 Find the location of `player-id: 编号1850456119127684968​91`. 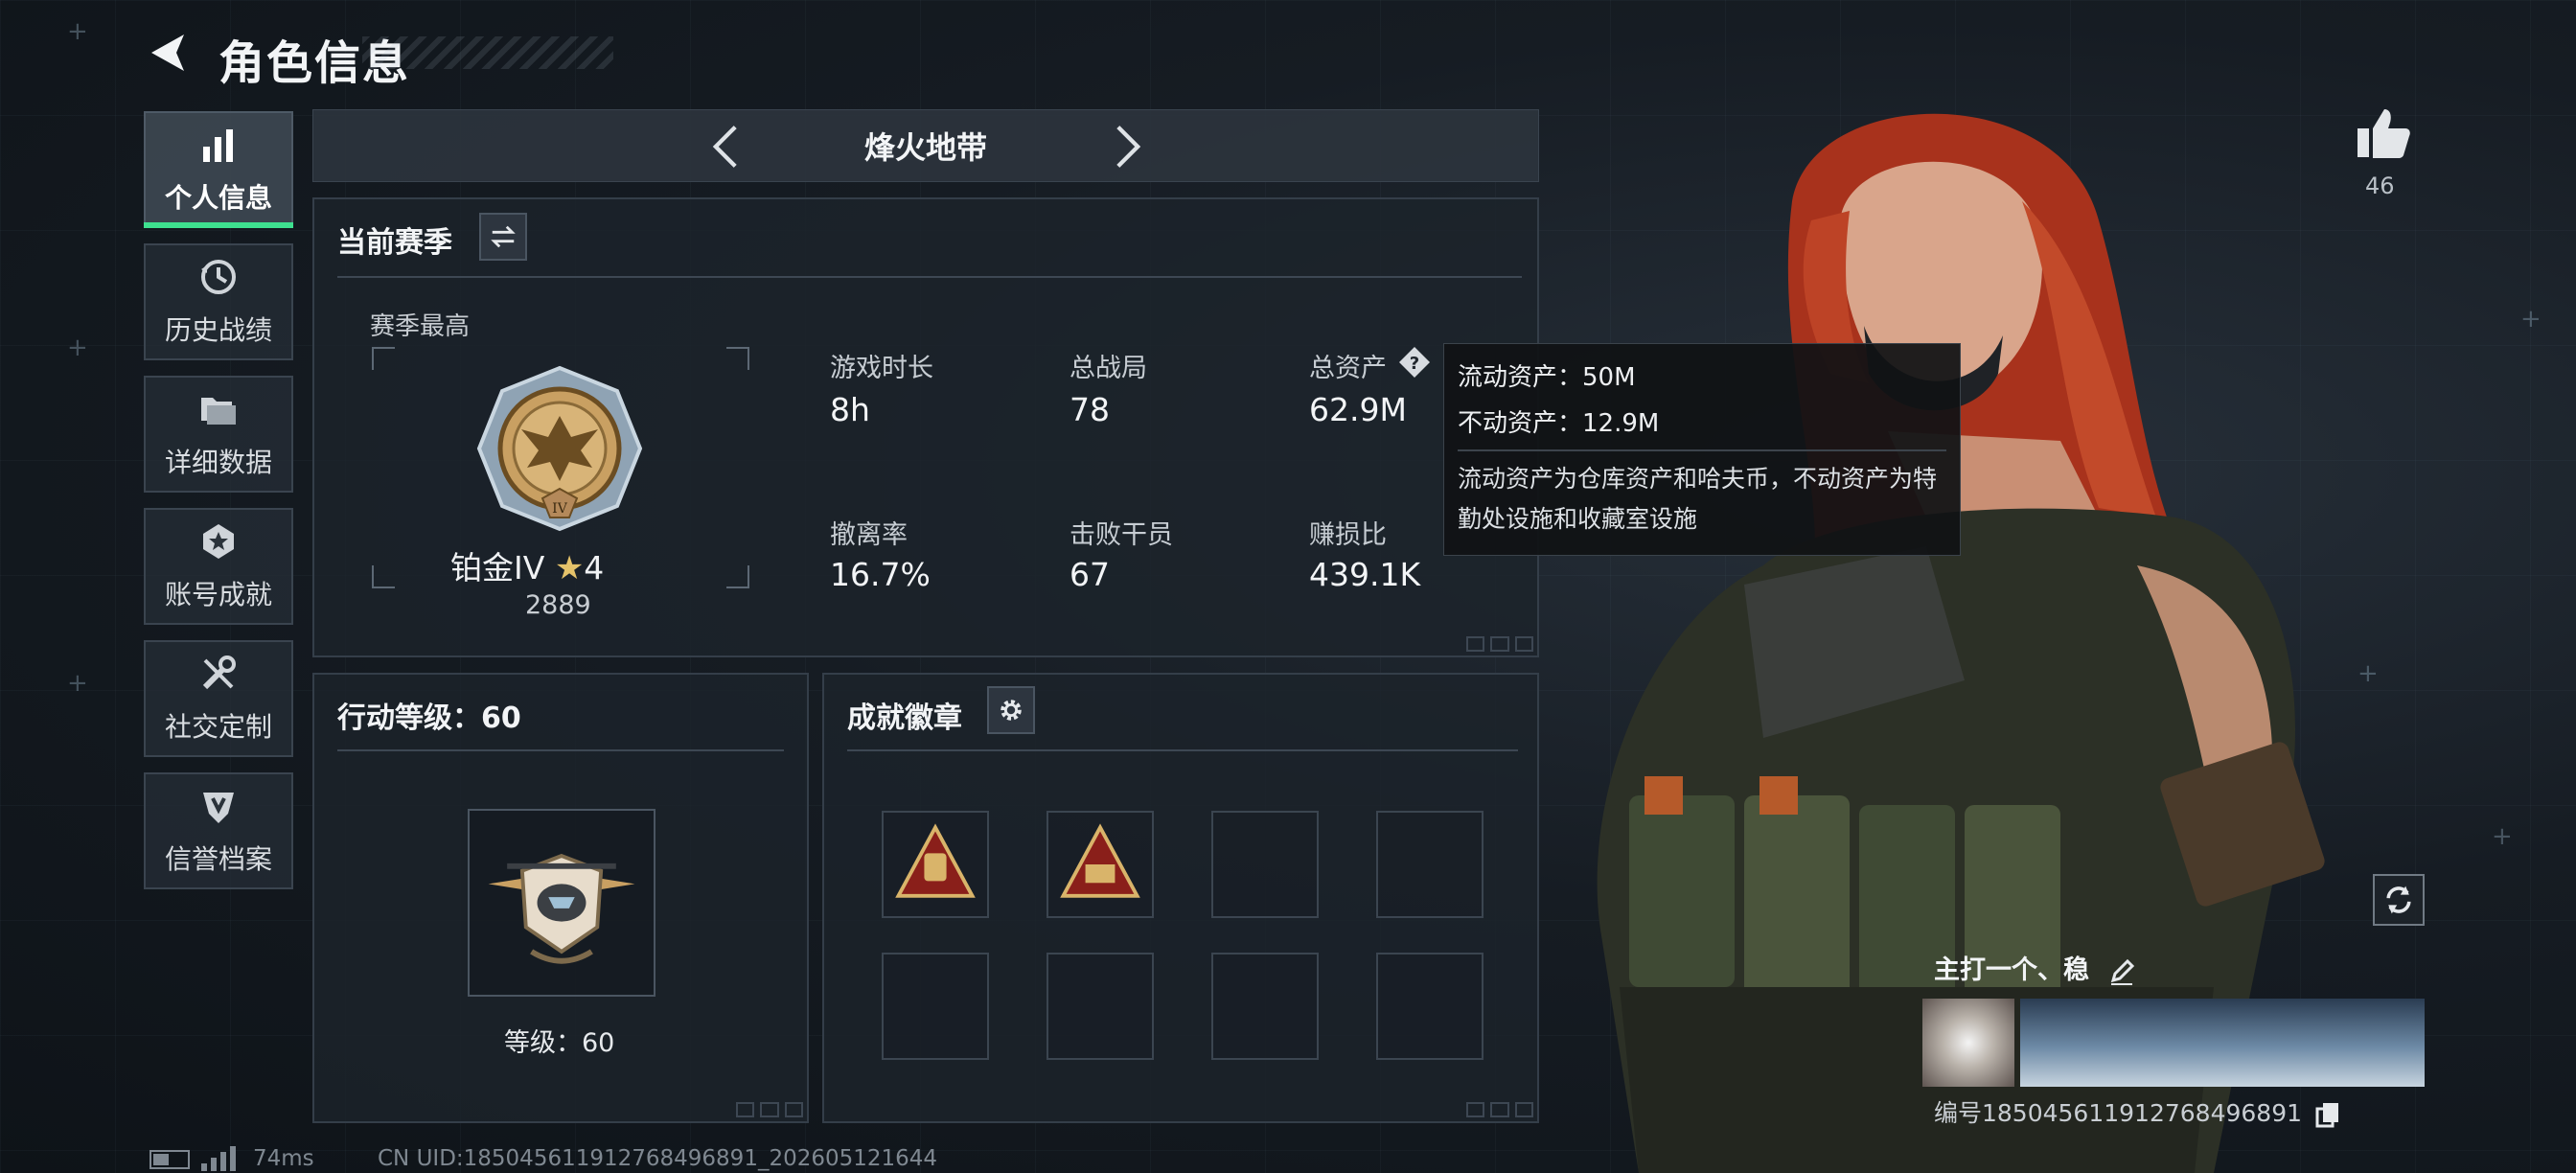

player-id: 编号1850456119127684968​91 is located at coordinates (2137, 1111).